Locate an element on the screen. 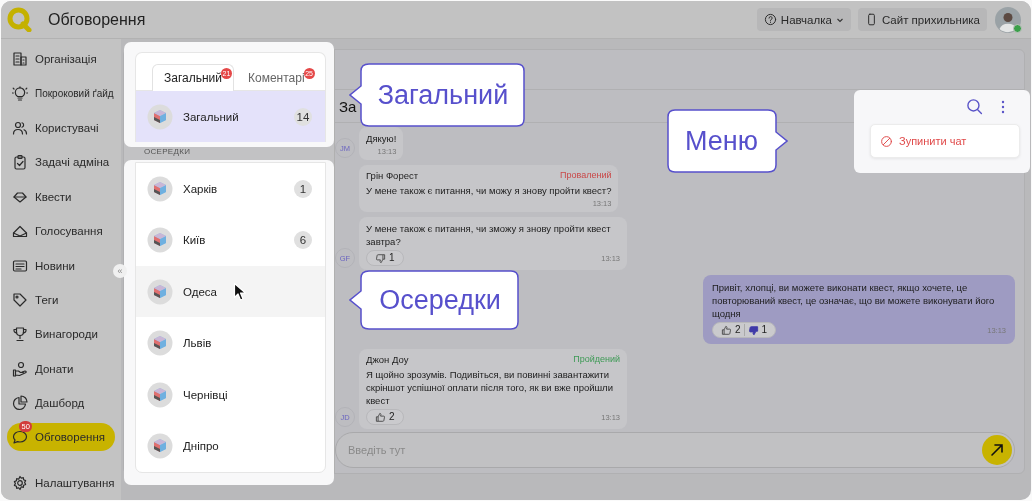 The width and height of the screenshot is (1032, 501). sidebar-item: Голосування is located at coordinates (61, 231).